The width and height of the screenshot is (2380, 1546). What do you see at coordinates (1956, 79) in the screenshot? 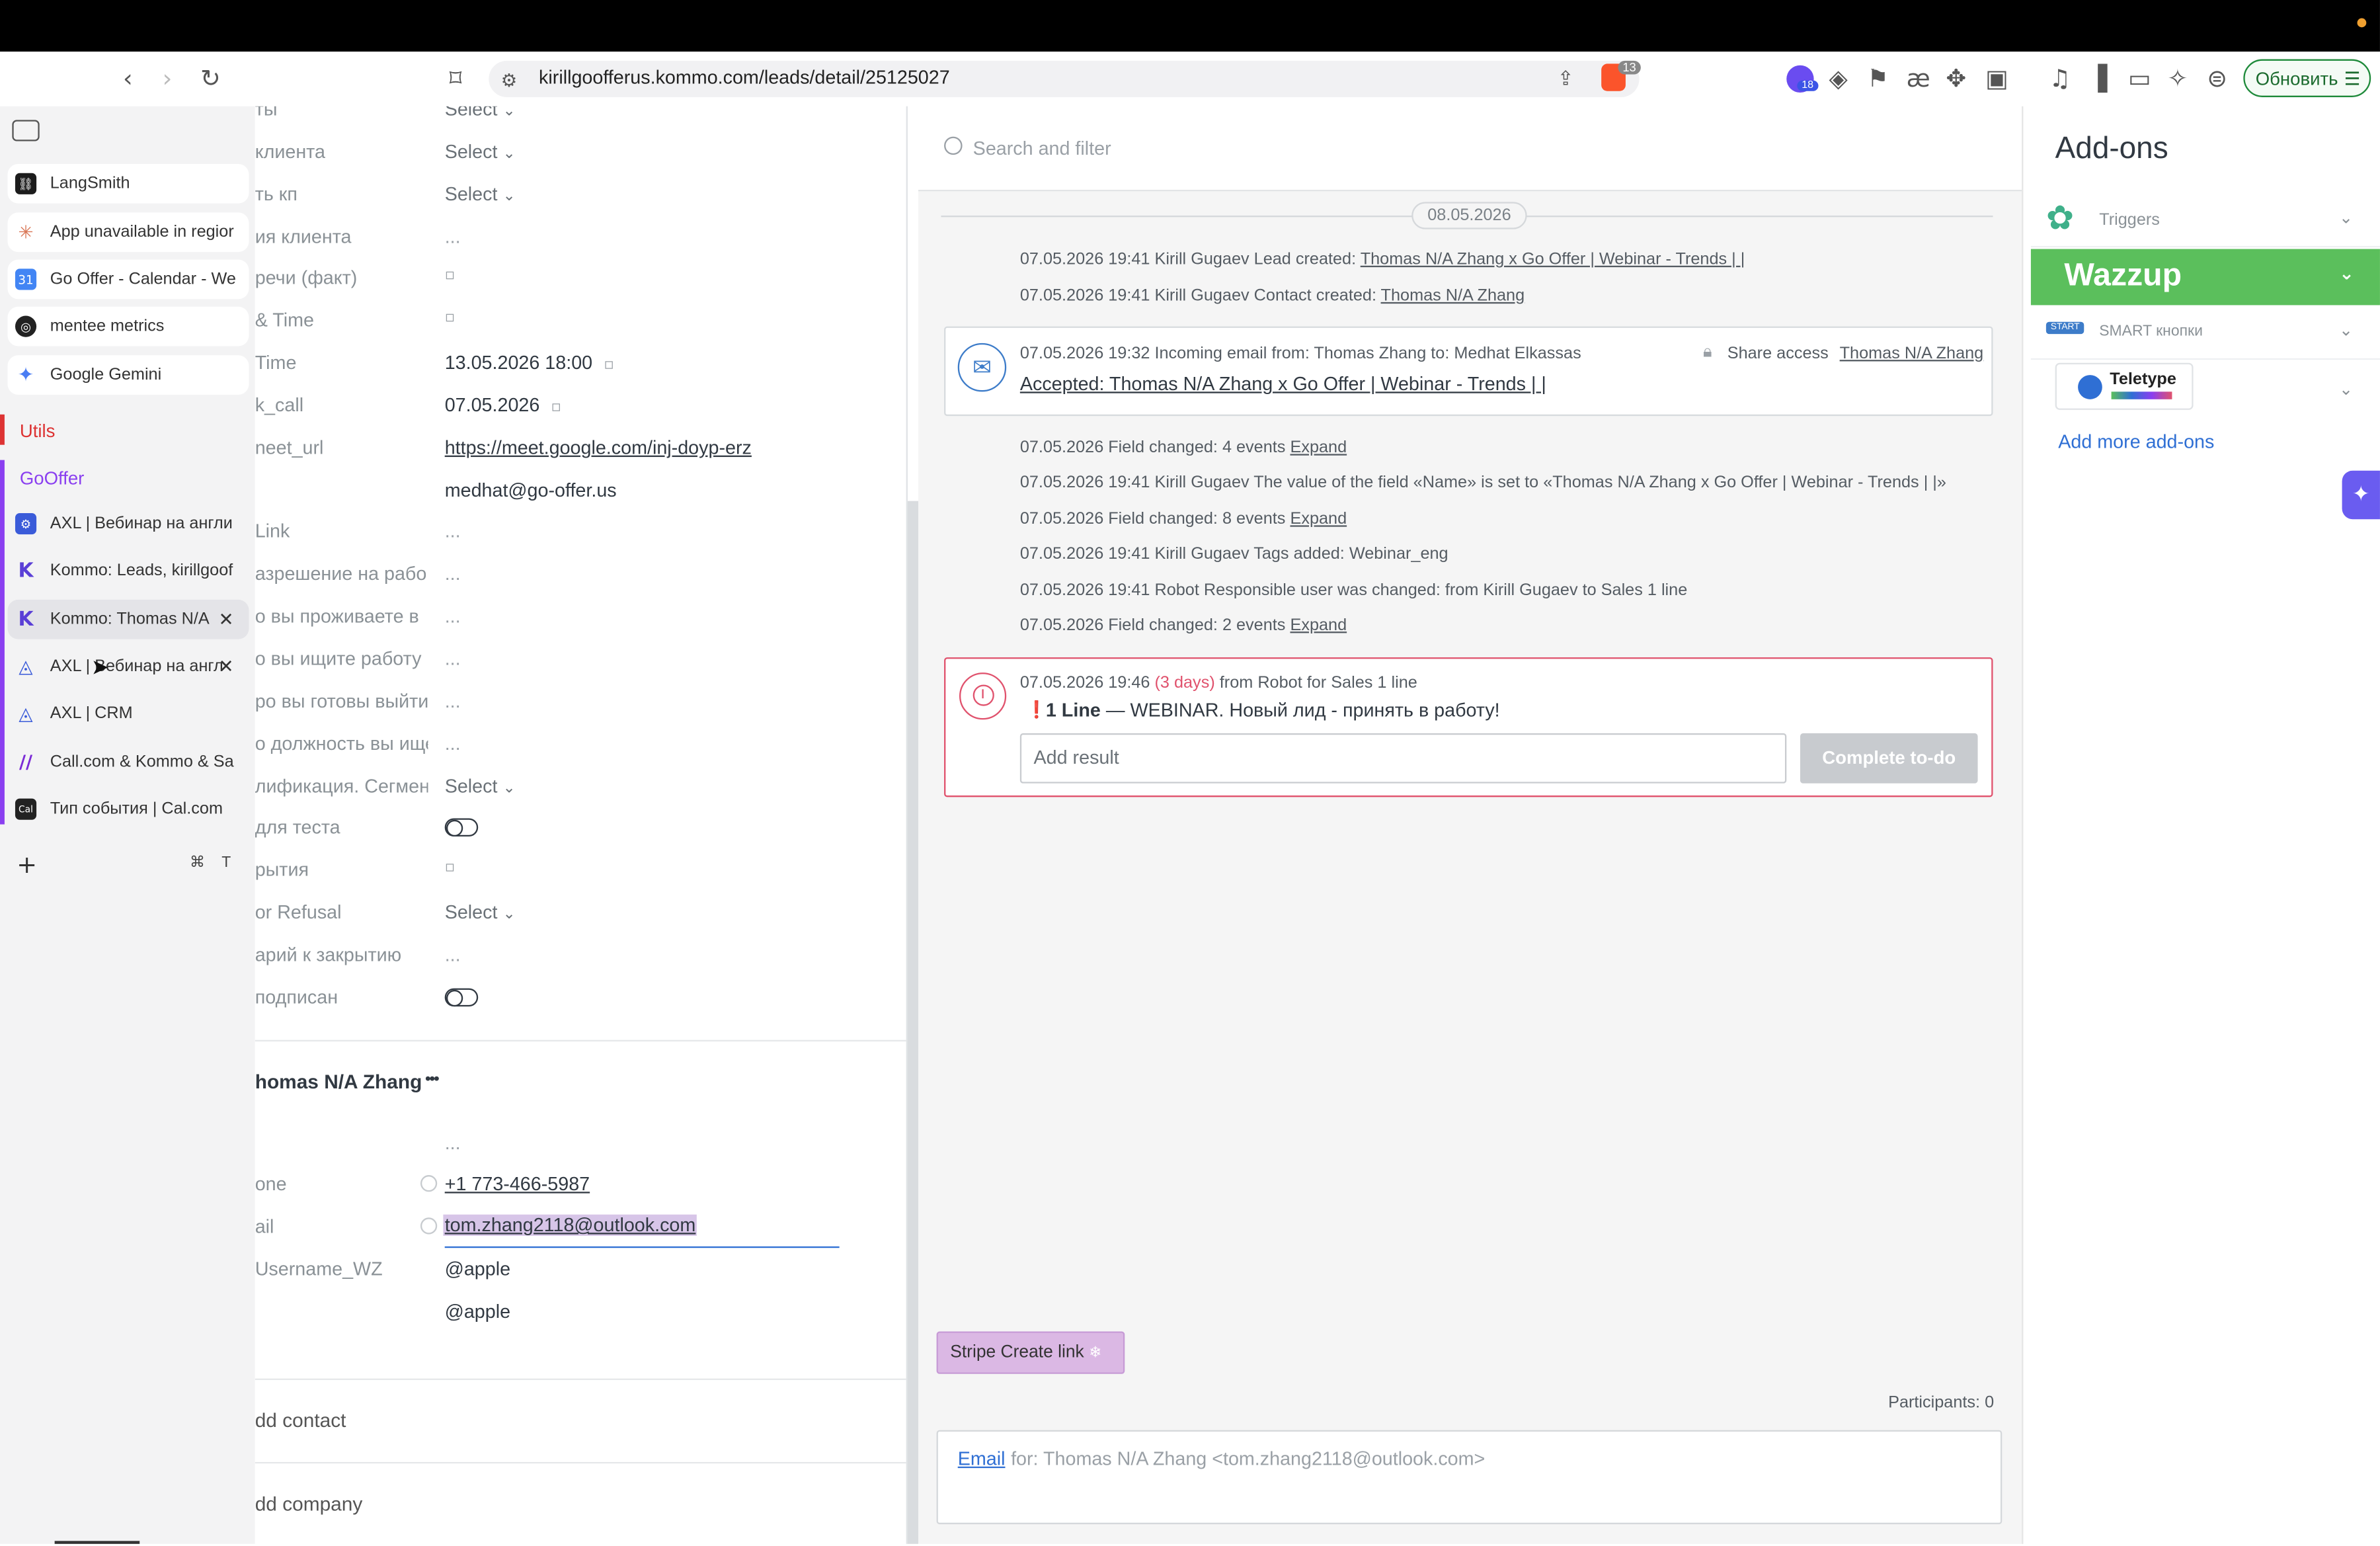
I see `puzzle-icon: ✥` at bounding box center [1956, 79].